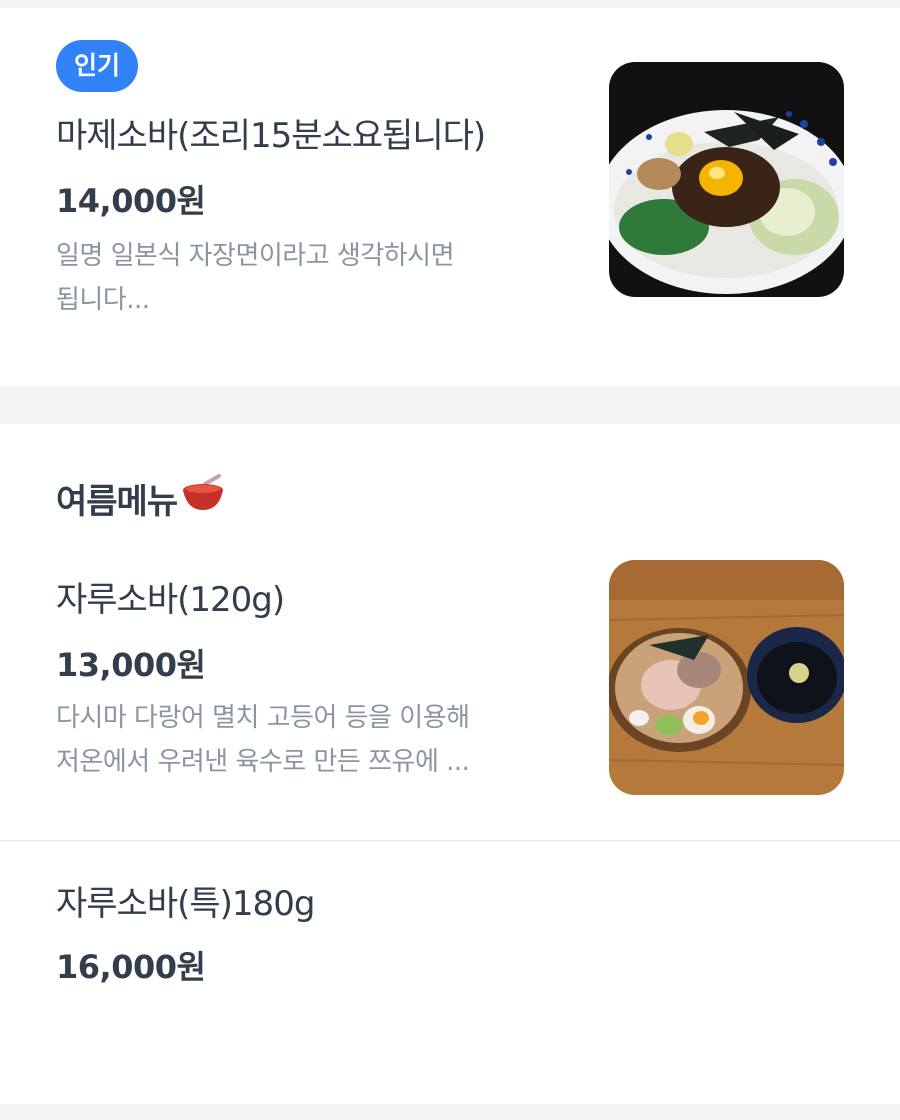 This screenshot has height=1120, width=900. What do you see at coordinates (131, 665) in the screenshot?
I see `menu-item-price: 13,000원` at bounding box center [131, 665].